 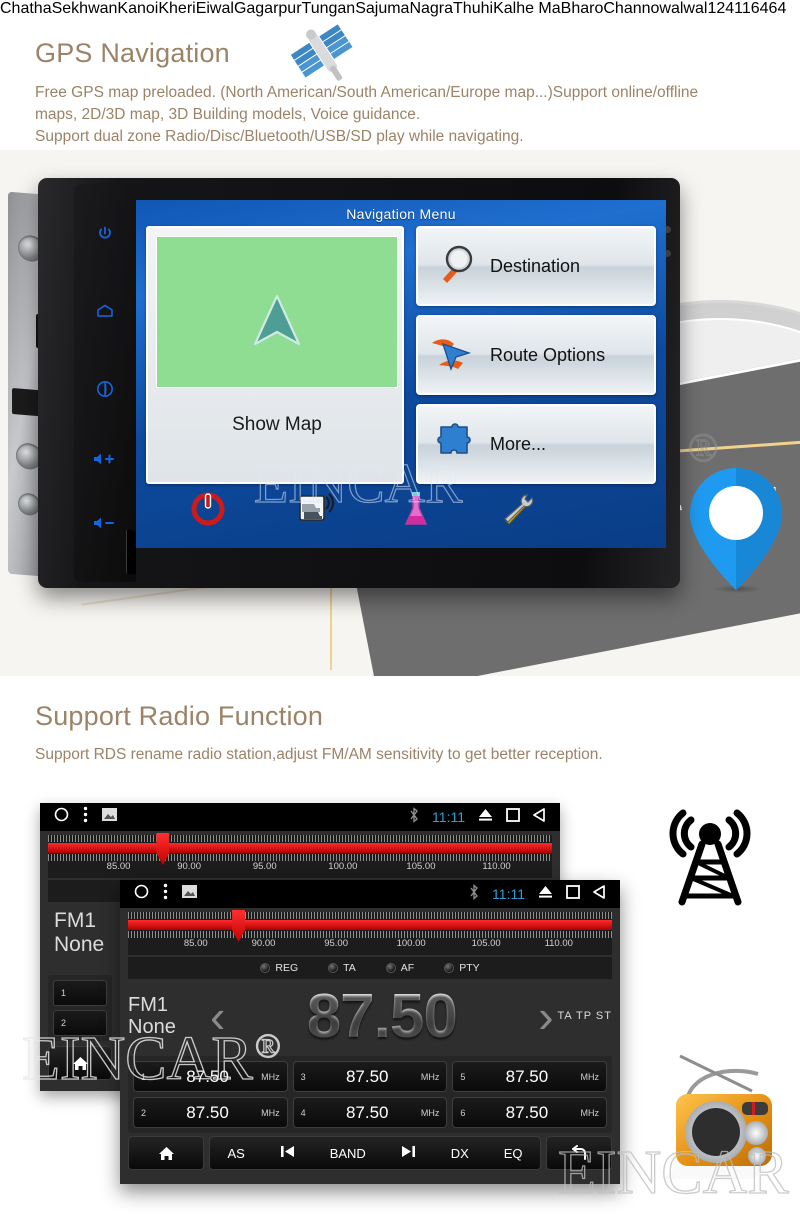 What do you see at coordinates (416, 514) in the screenshot?
I see `flask-icon` at bounding box center [416, 514].